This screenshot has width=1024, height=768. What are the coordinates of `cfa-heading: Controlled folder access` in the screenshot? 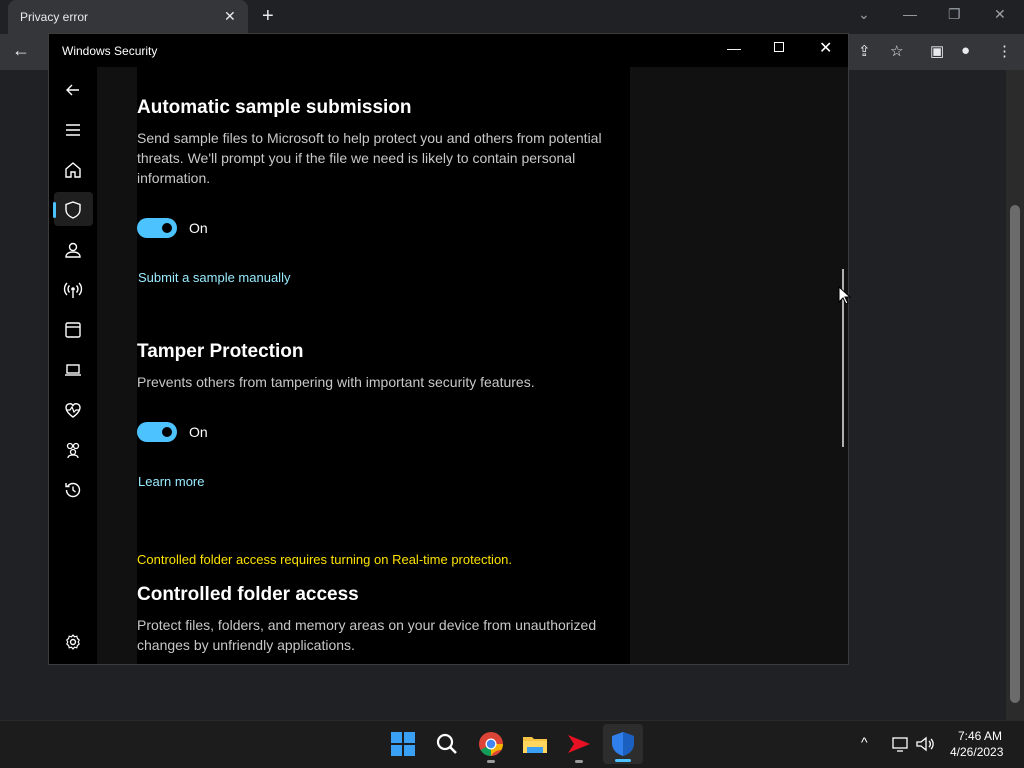 It's located at (248, 594).